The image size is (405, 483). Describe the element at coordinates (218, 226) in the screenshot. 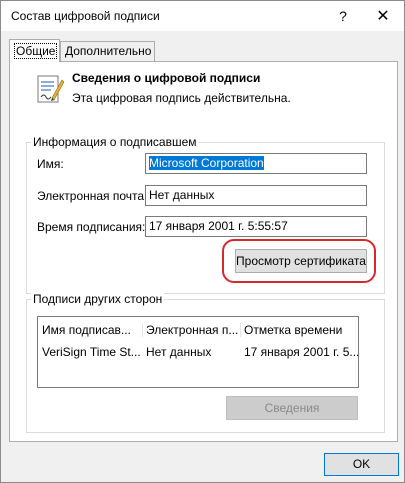

I see `signing-time-value: 17 января 2001 г. 5:55:57` at that location.